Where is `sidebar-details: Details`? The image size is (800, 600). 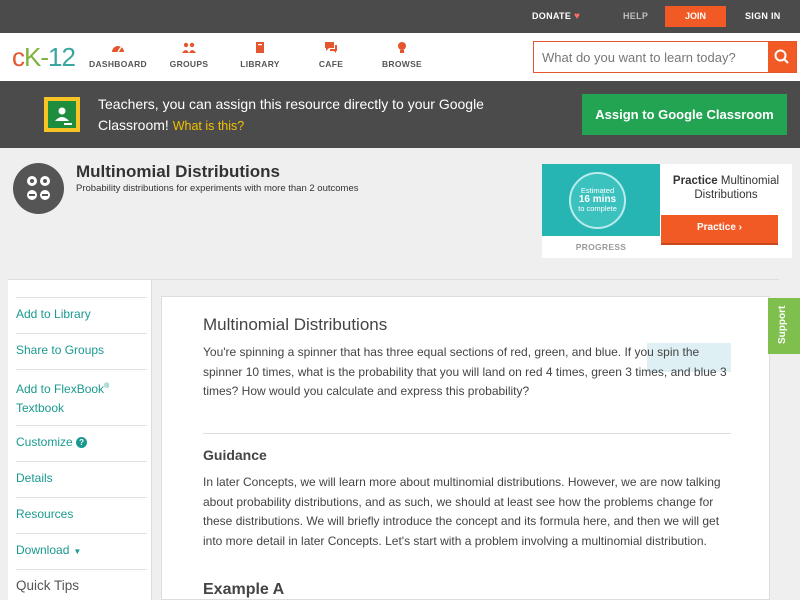 sidebar-details: Details is located at coordinates (81, 474).